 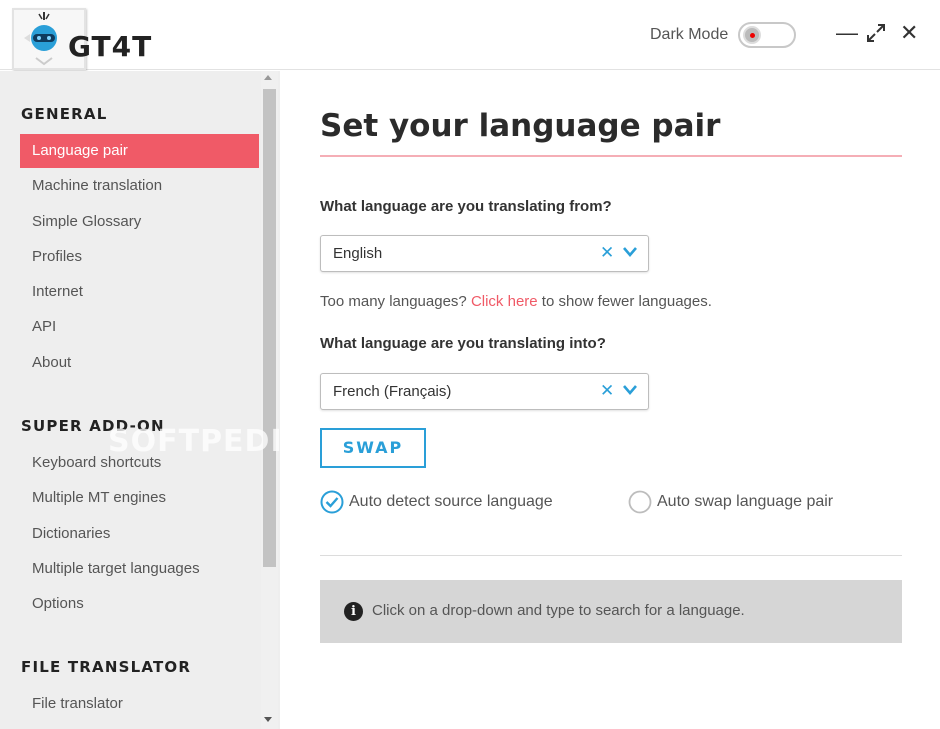 What do you see at coordinates (451, 501) in the screenshot?
I see `auto-detect-label: Auto detect source language` at bounding box center [451, 501].